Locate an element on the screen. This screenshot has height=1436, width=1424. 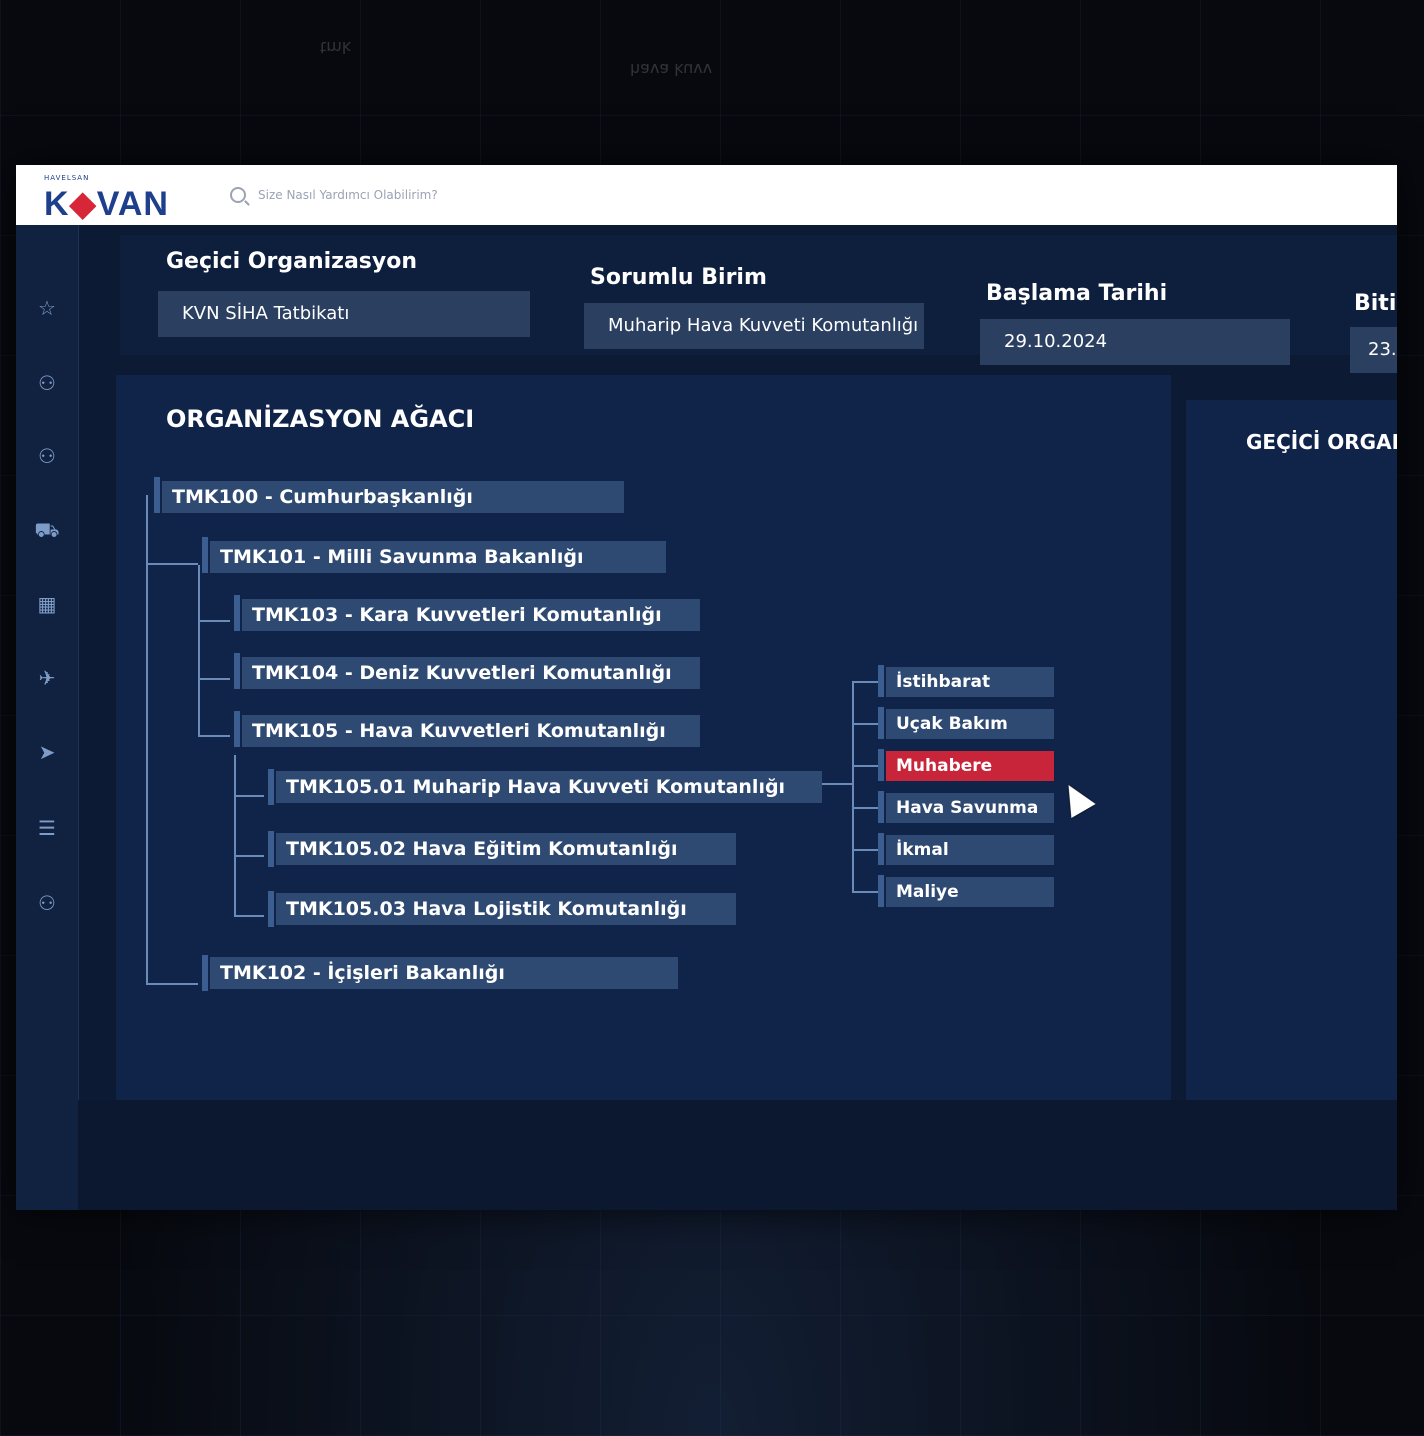
search-bar: Size Nasıl Yardımcı Olabilirim? is located at coordinates (334, 195).